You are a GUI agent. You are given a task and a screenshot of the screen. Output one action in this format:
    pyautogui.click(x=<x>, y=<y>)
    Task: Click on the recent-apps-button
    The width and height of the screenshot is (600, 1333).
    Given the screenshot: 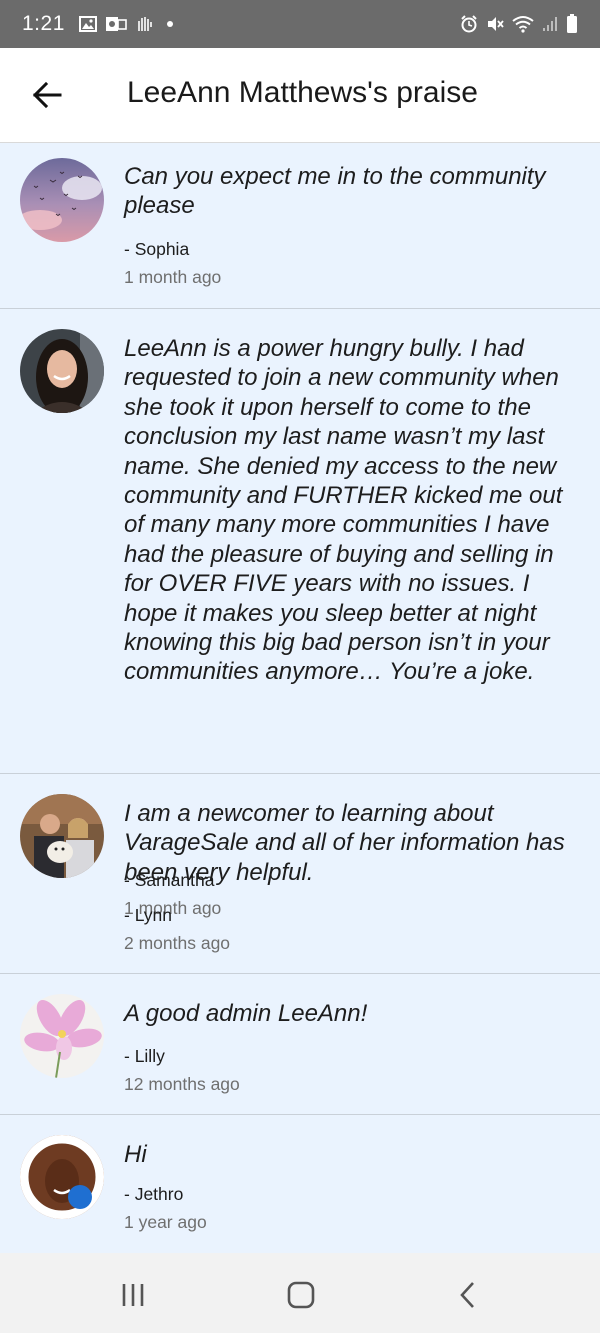 What is the action you would take?
    pyautogui.click(x=133, y=1295)
    